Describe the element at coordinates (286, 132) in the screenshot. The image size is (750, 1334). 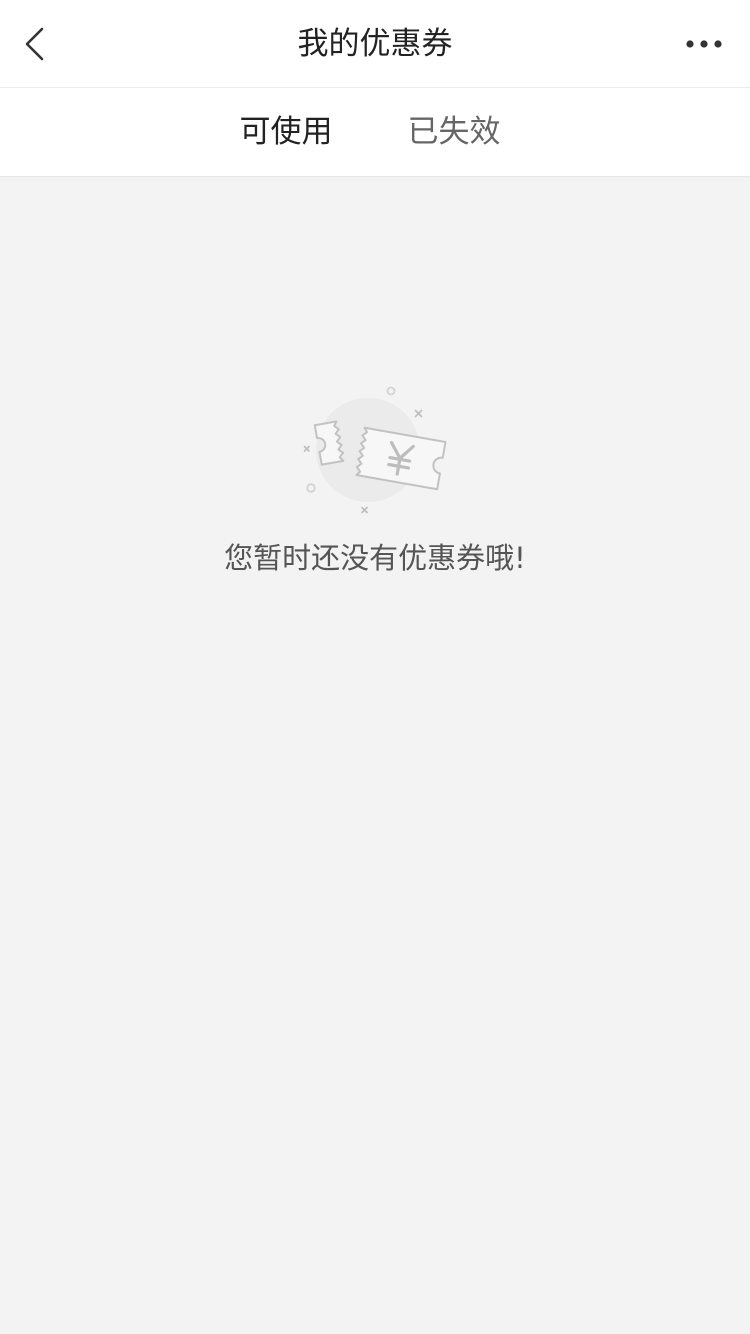
I see `tab-available: 可使用` at that location.